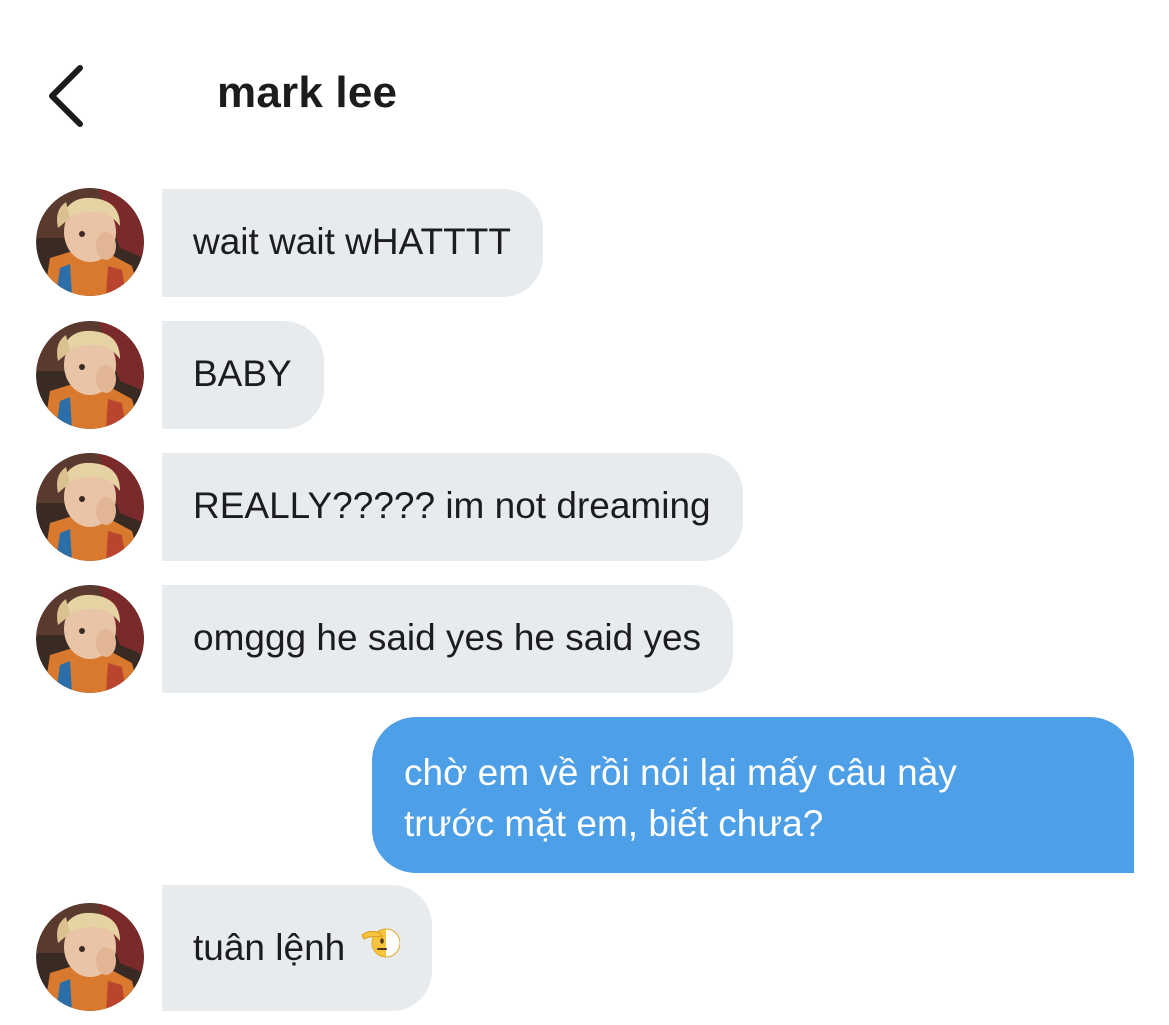  What do you see at coordinates (269, 947) in the screenshot?
I see `message-text: tuân lệnh` at bounding box center [269, 947].